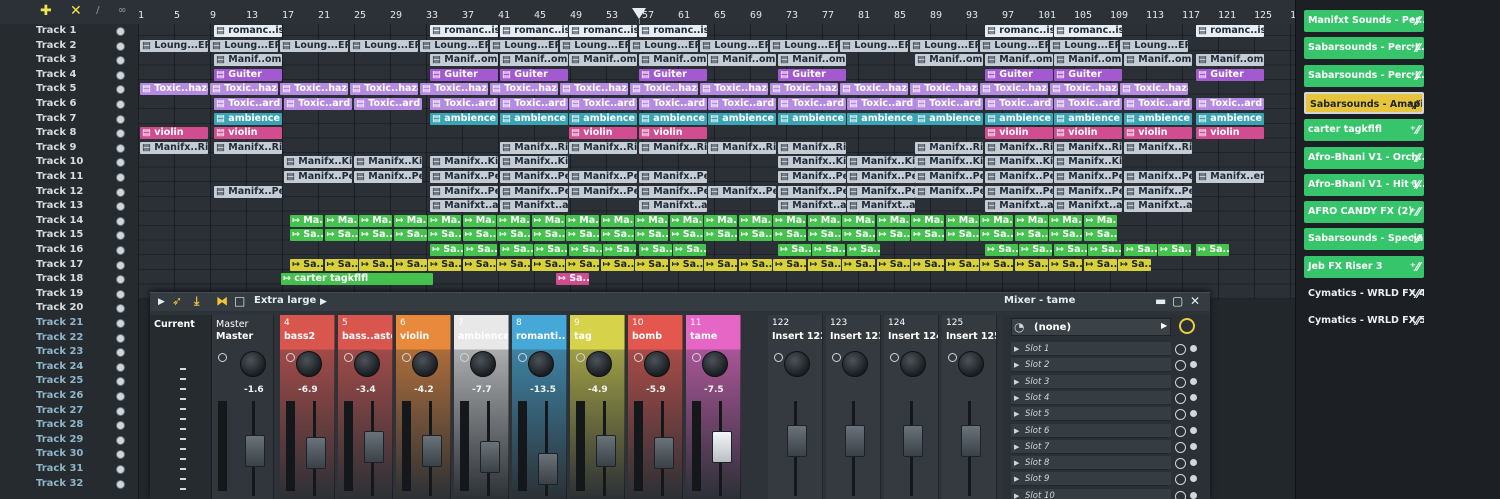 This screenshot has height=499, width=1500. Describe the element at coordinates (881, 206) in the screenshot. I see `playlist-clip: ▤ Manifxt..are 3` at that location.